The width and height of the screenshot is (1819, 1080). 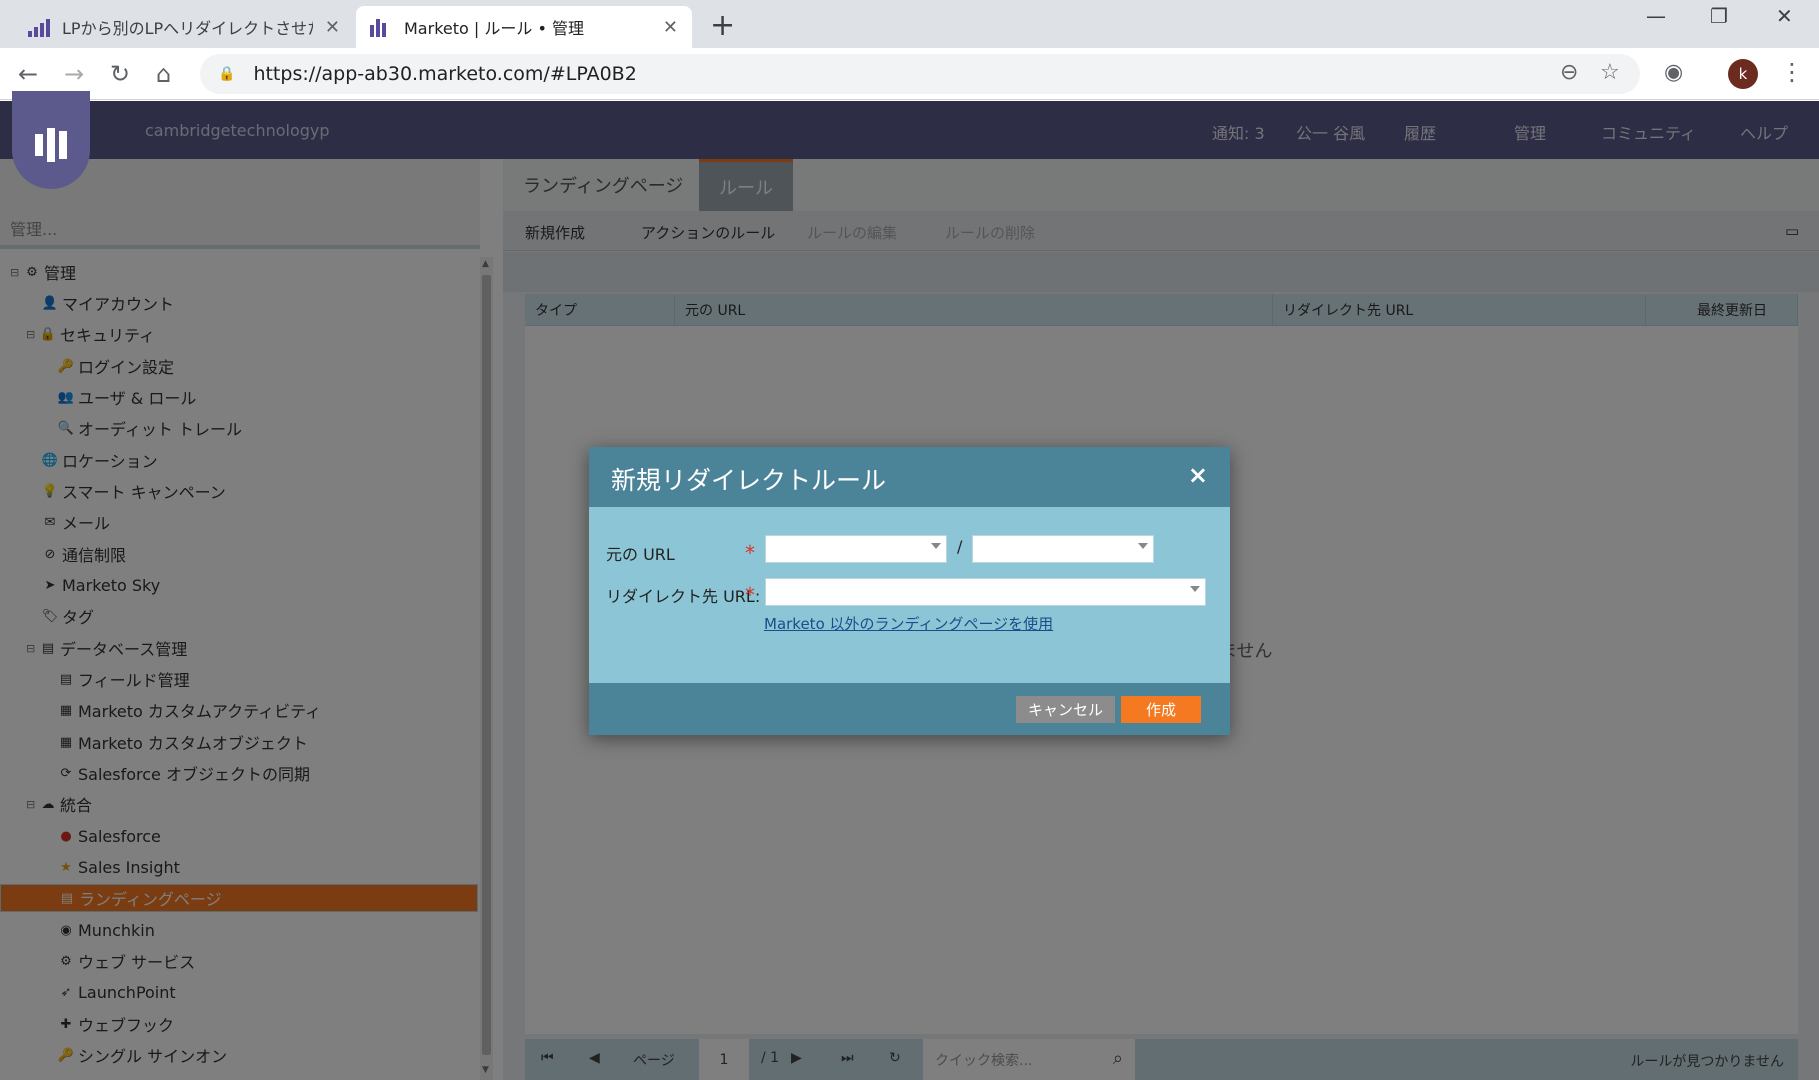 I want to click on minimize-button: —, so click(x=1656, y=16).